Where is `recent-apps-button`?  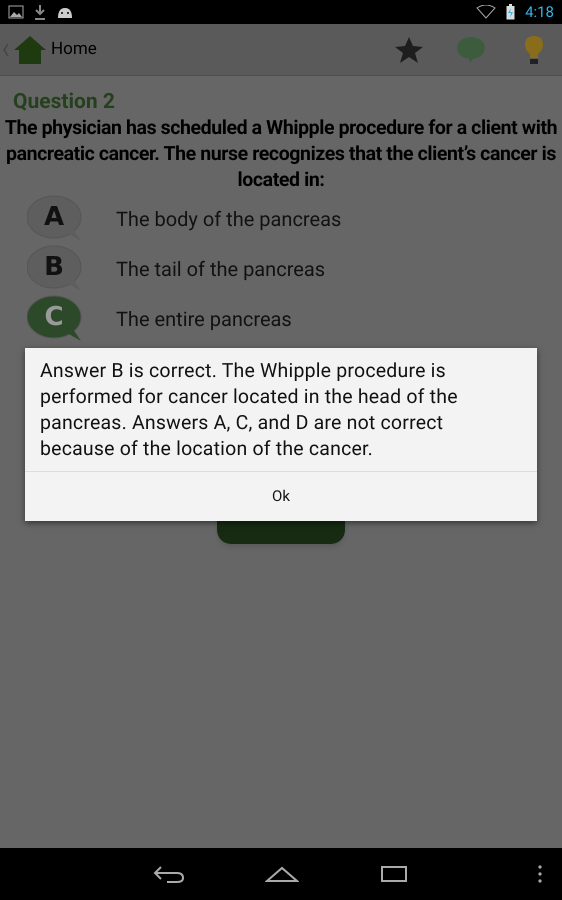 recent-apps-button is located at coordinates (394, 874).